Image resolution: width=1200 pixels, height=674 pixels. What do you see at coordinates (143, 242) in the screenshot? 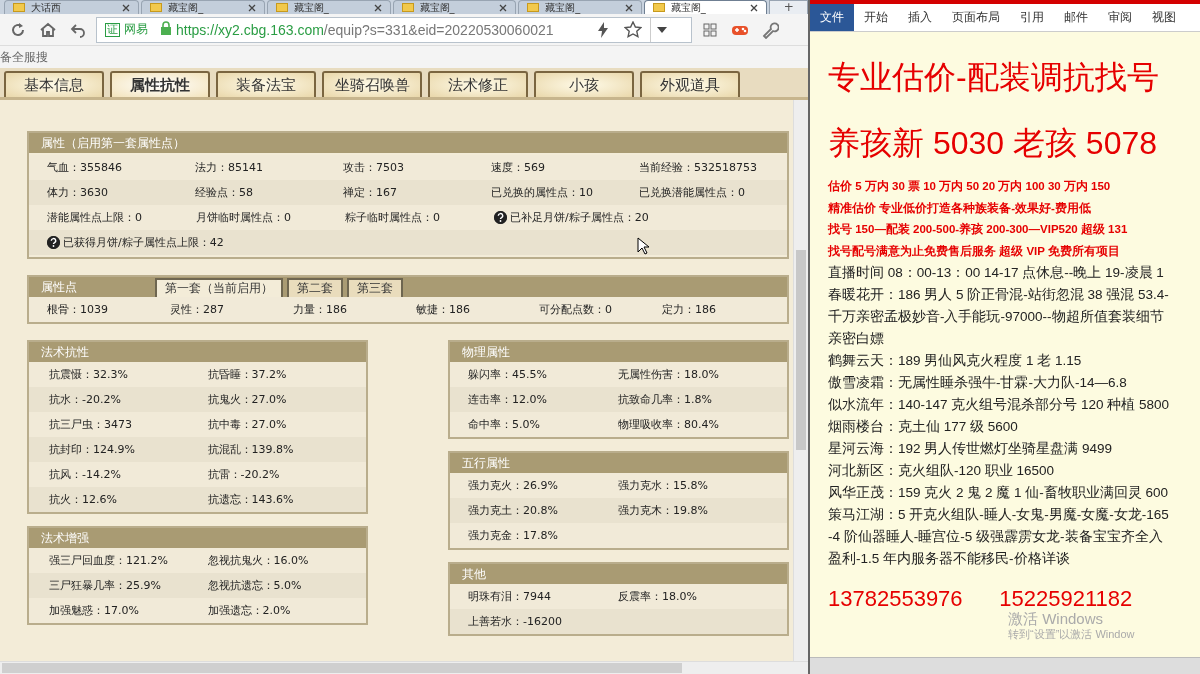
I see `attribute-text: 已获得月饼/粽子属性点上限：42` at bounding box center [143, 242].